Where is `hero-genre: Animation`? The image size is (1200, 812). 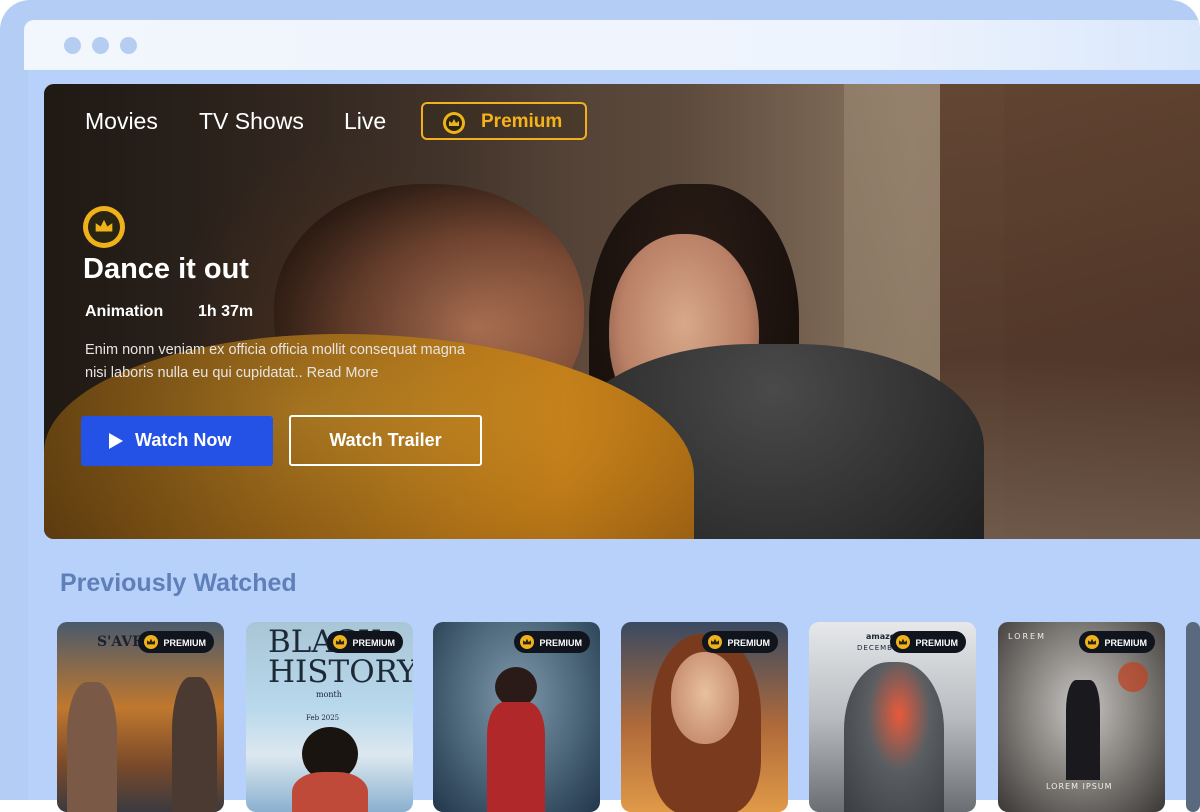 hero-genre: Animation is located at coordinates (124, 311).